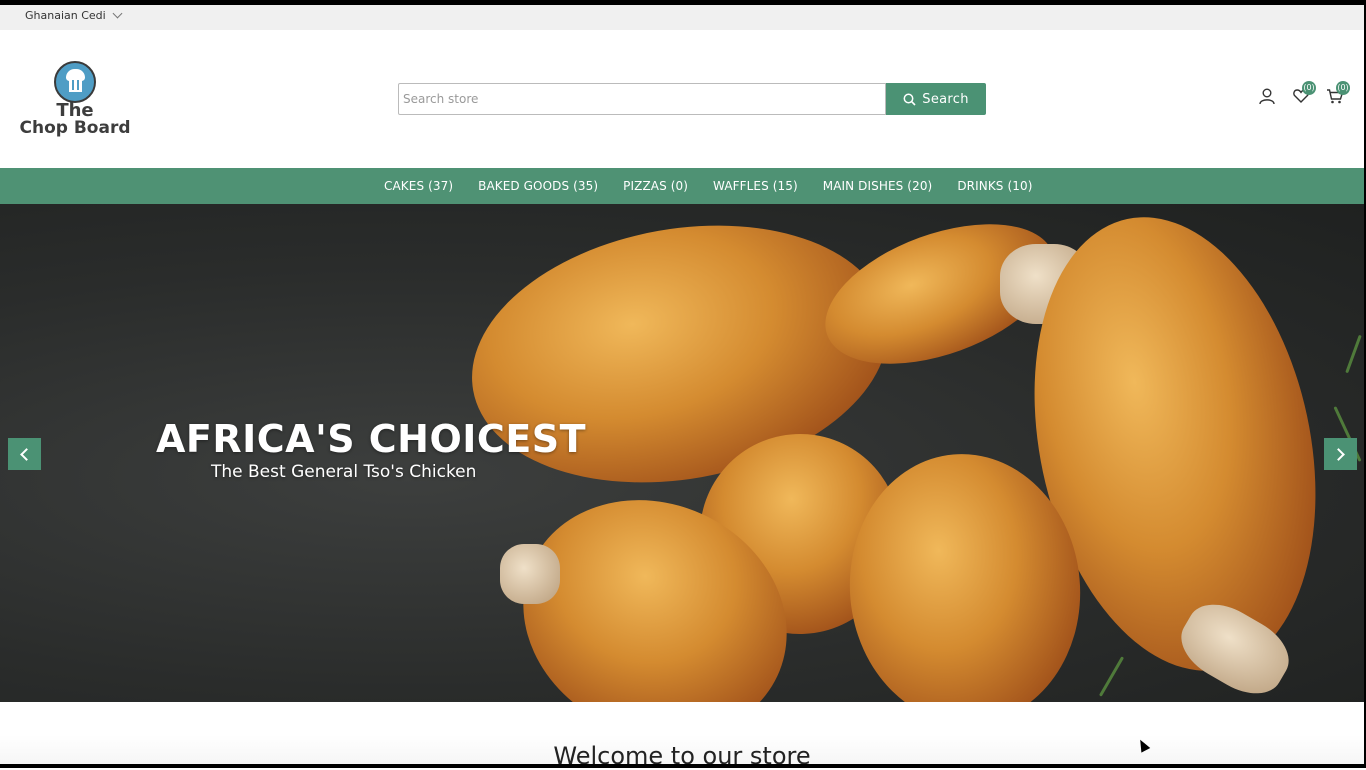  What do you see at coordinates (683, 766) in the screenshot?
I see `window-frame-bottom` at bounding box center [683, 766].